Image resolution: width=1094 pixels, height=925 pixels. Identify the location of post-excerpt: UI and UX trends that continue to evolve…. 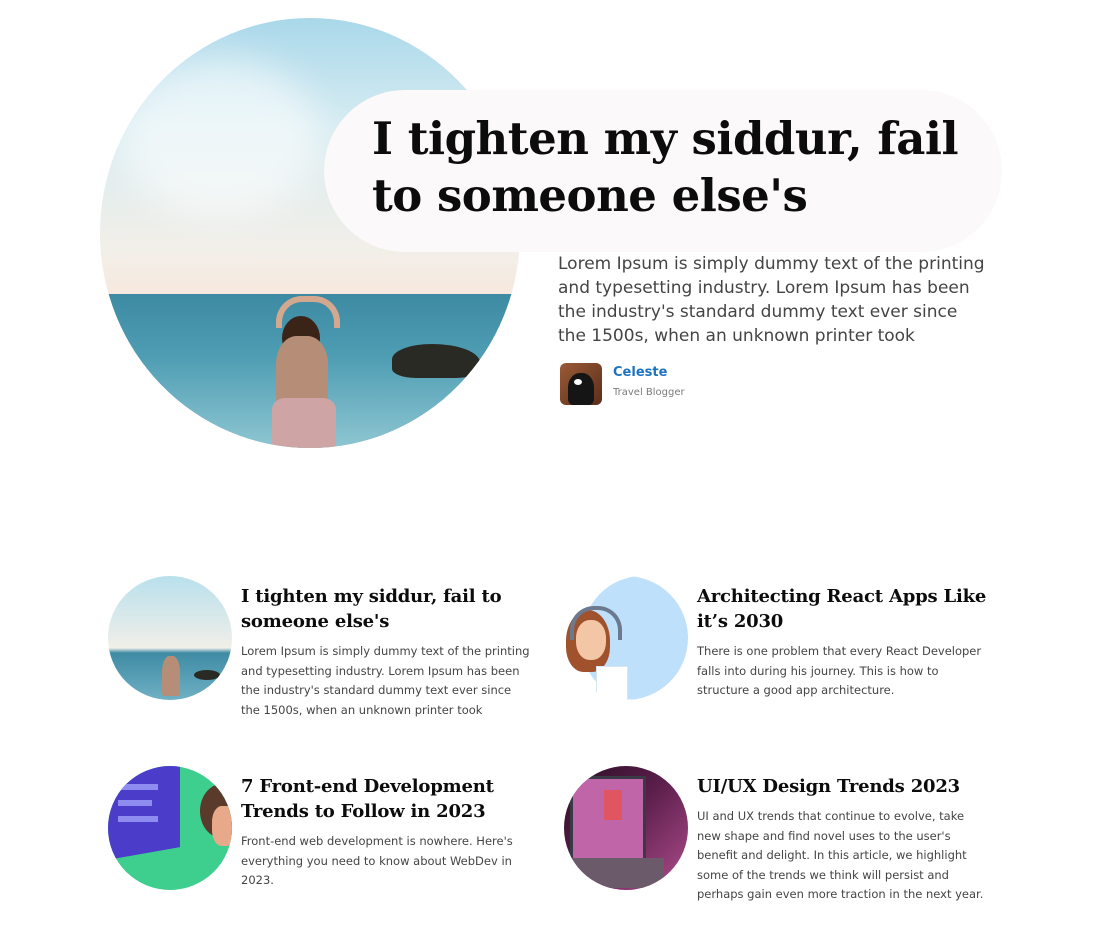
(840, 855).